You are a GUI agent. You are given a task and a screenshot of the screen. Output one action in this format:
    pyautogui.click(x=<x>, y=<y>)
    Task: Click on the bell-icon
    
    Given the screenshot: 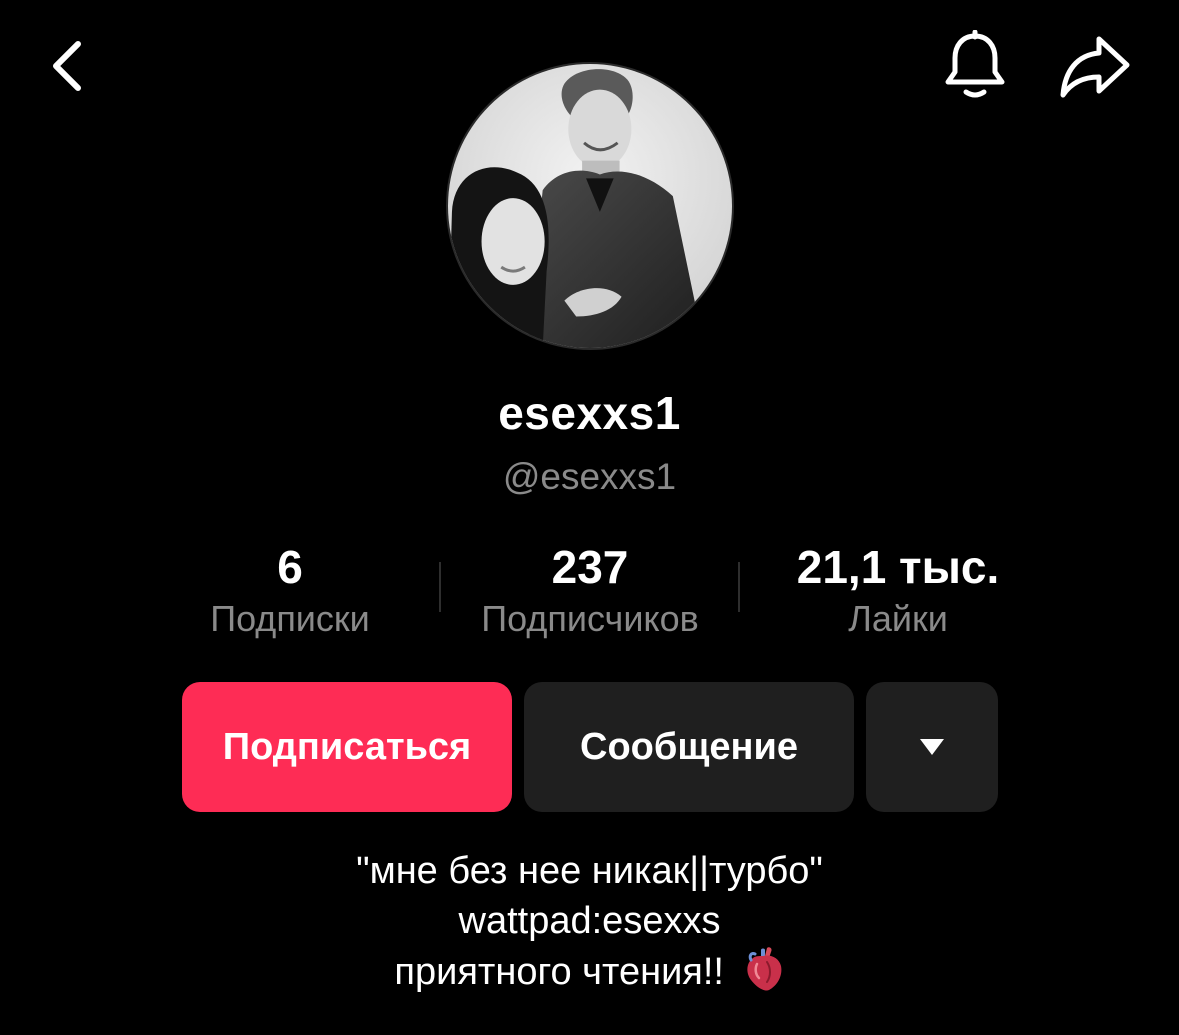 What is the action you would take?
    pyautogui.click(x=975, y=64)
    